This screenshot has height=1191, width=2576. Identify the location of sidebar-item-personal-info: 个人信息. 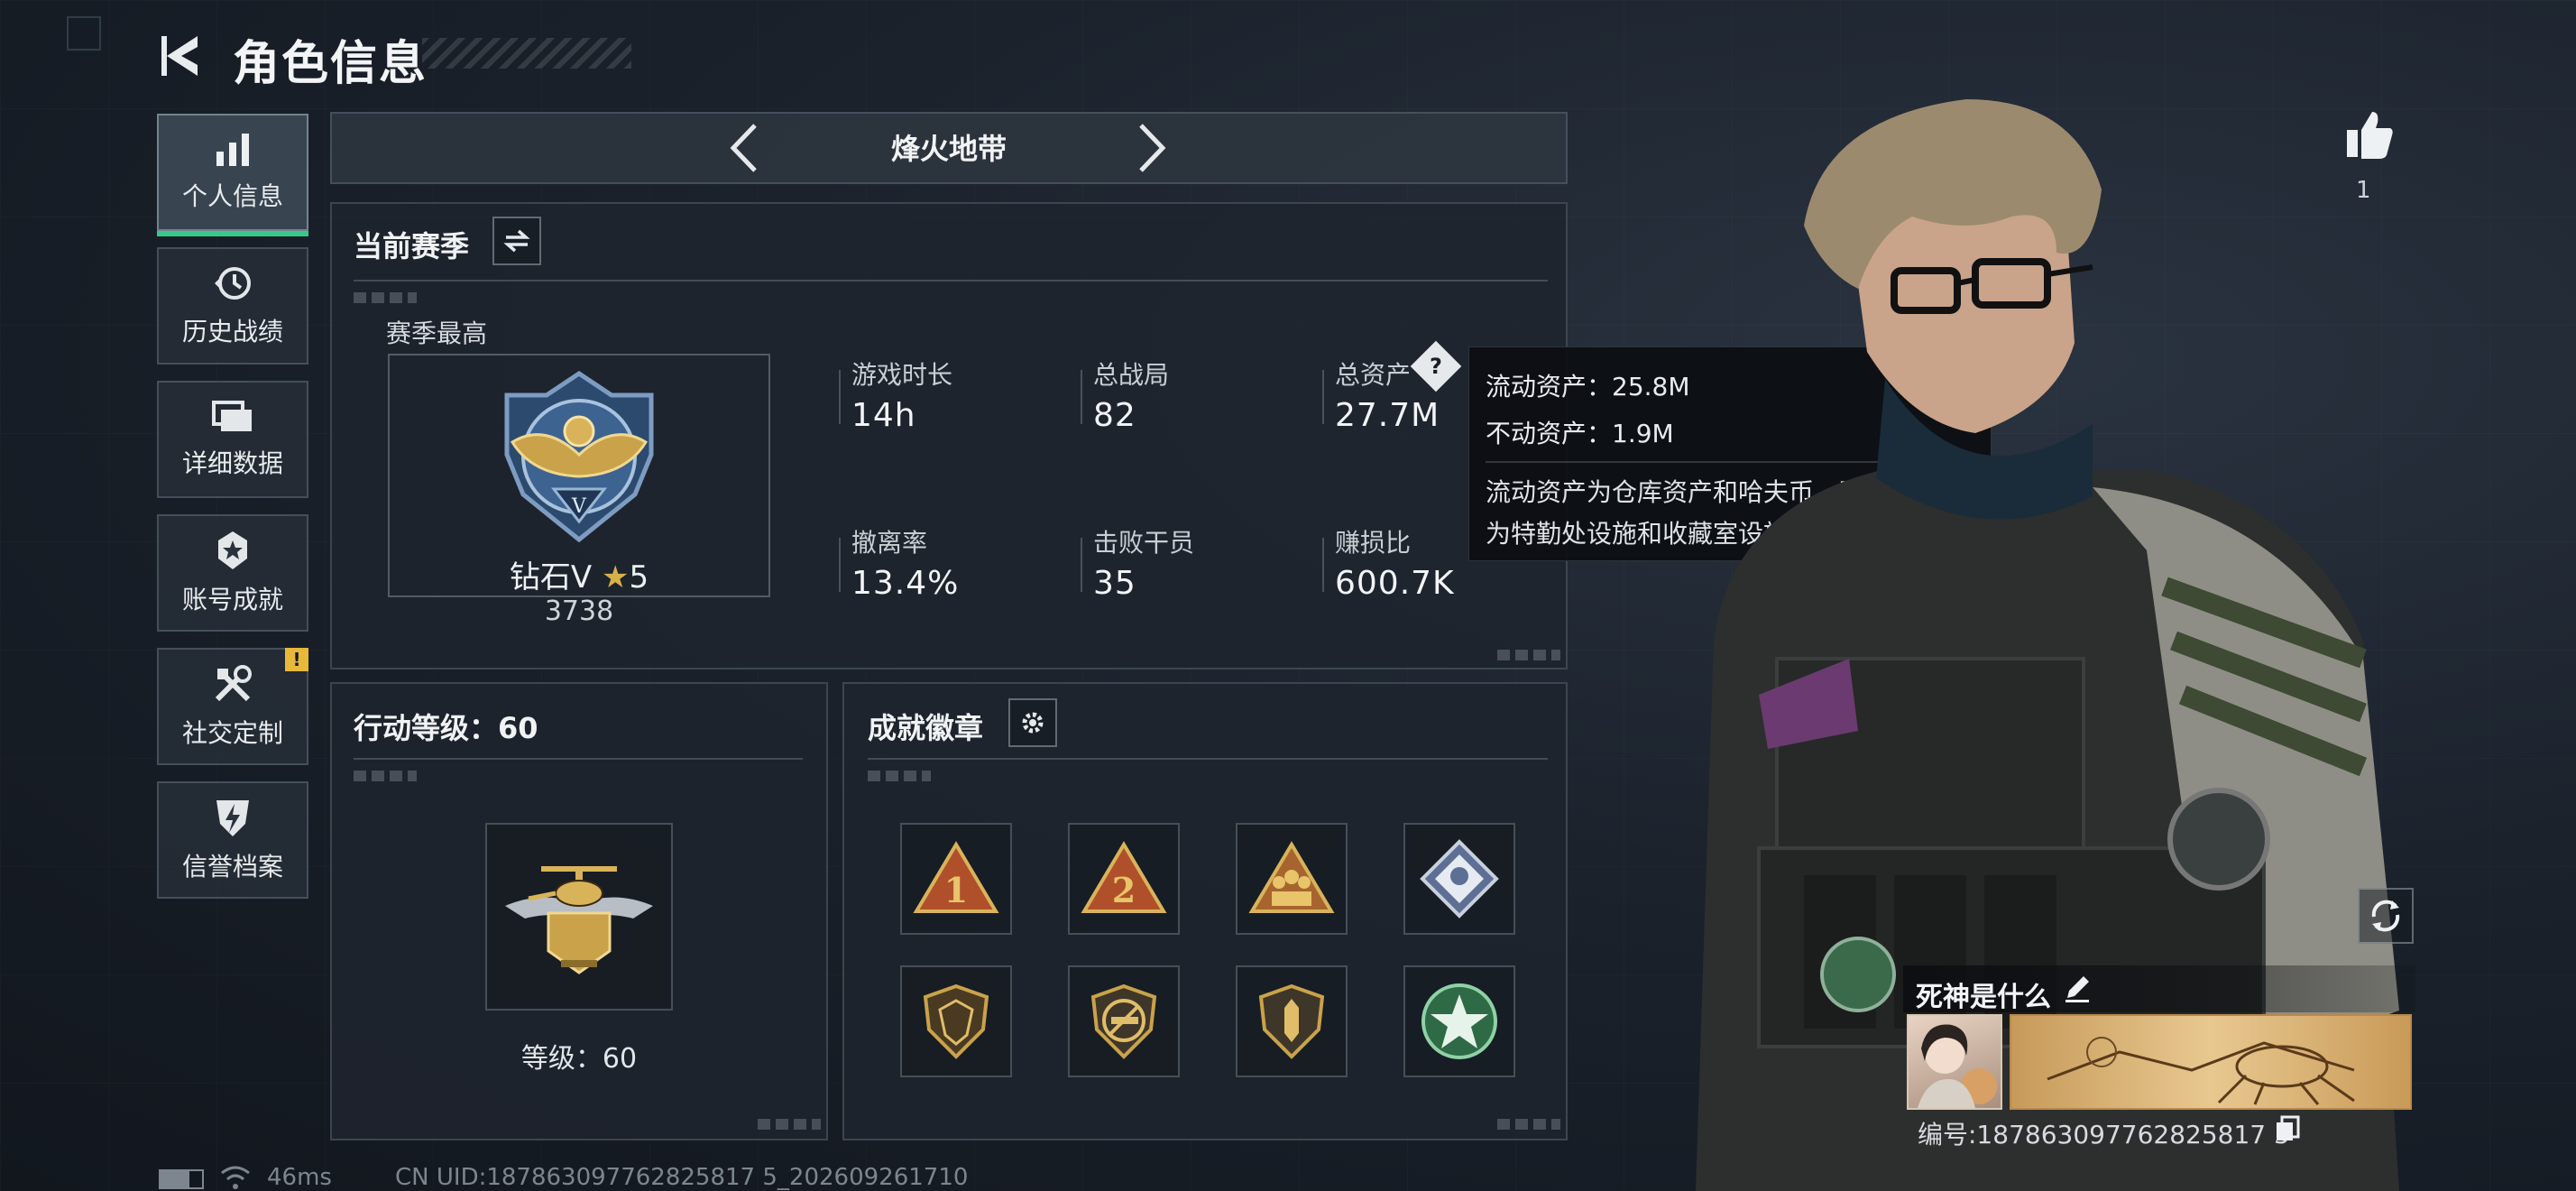
(233, 175).